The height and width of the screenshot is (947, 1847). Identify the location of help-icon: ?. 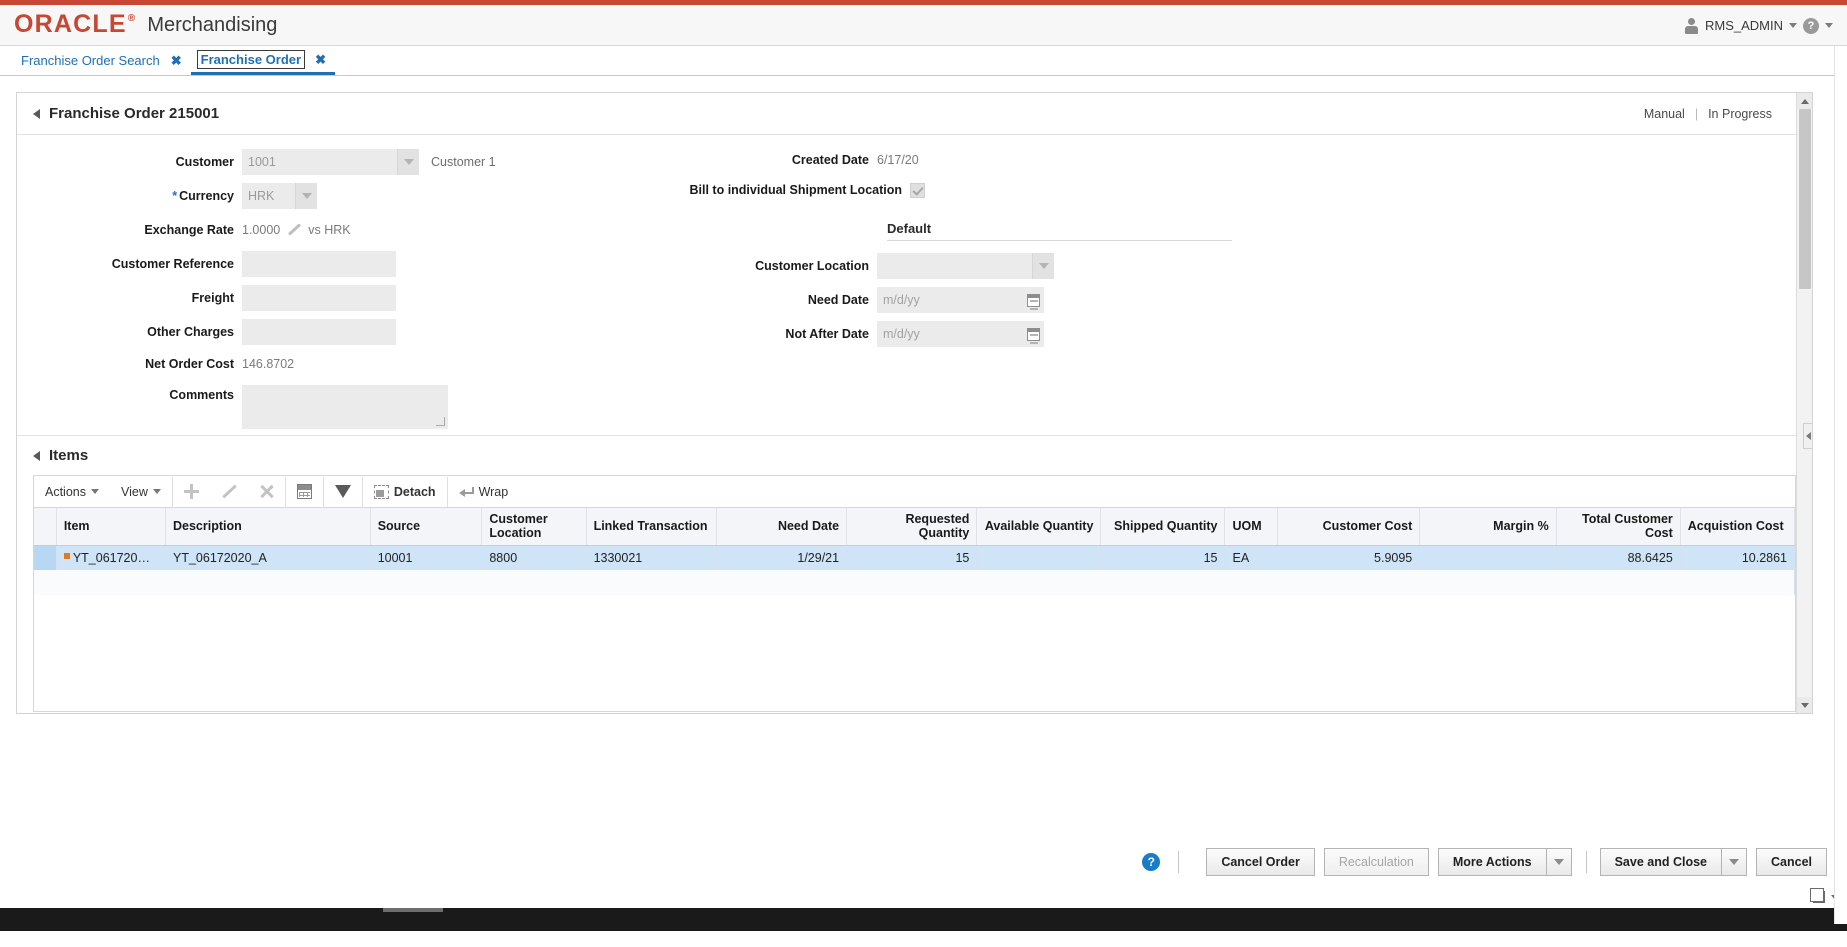
(1811, 25).